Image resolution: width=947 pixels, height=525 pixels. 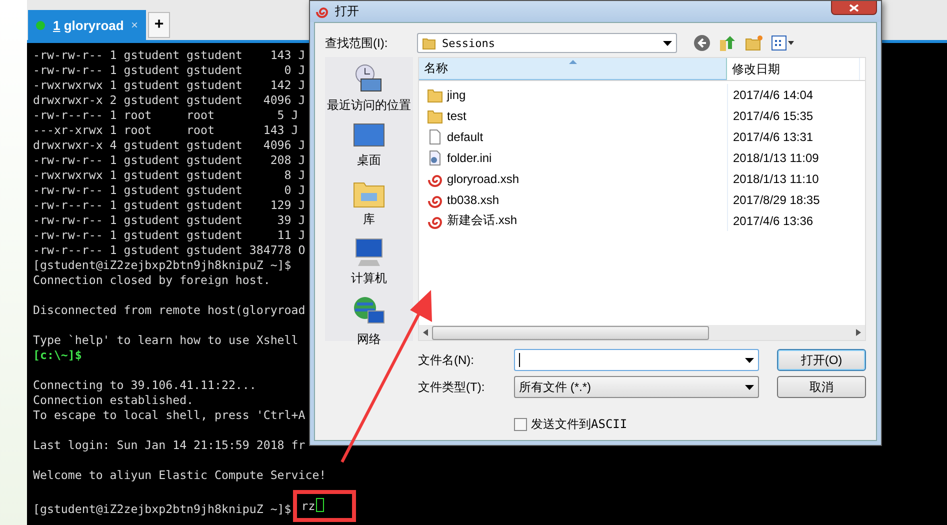 I want to click on file-name: gloryroad.xsh, so click(x=573, y=178).